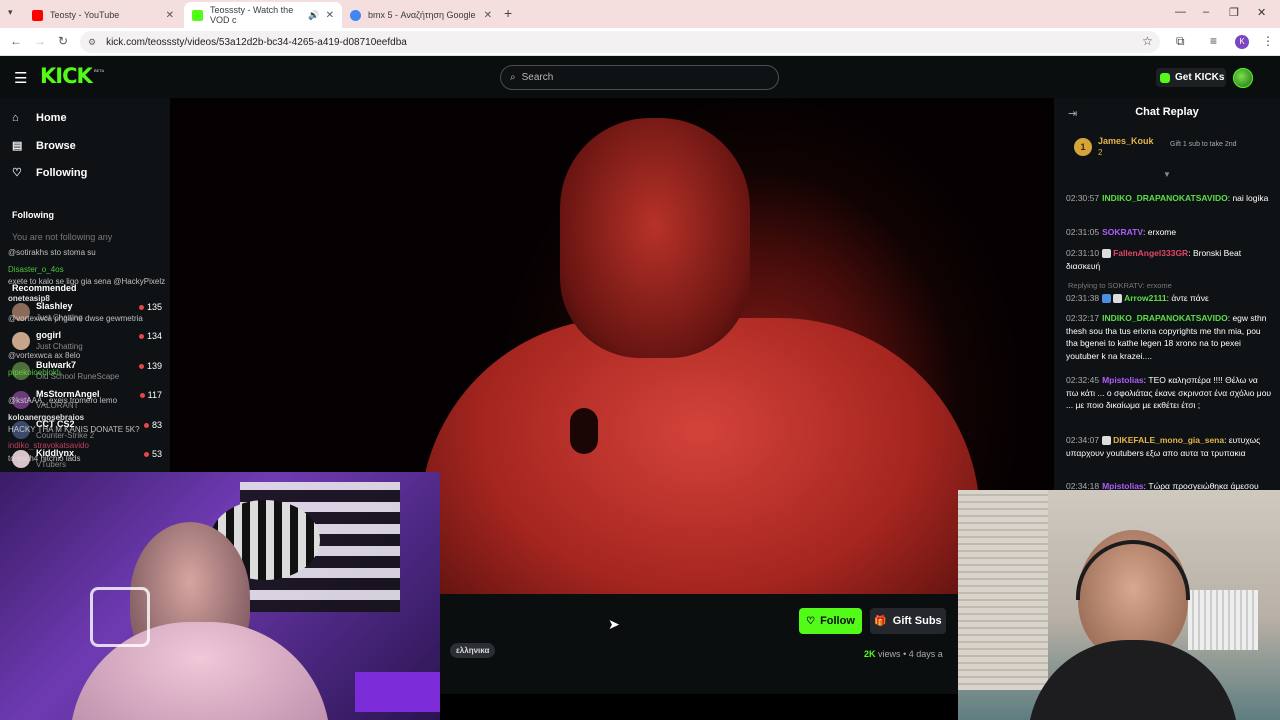 This screenshot has height=720, width=1280. I want to click on message-time: 02:31:10, so click(1083, 253).